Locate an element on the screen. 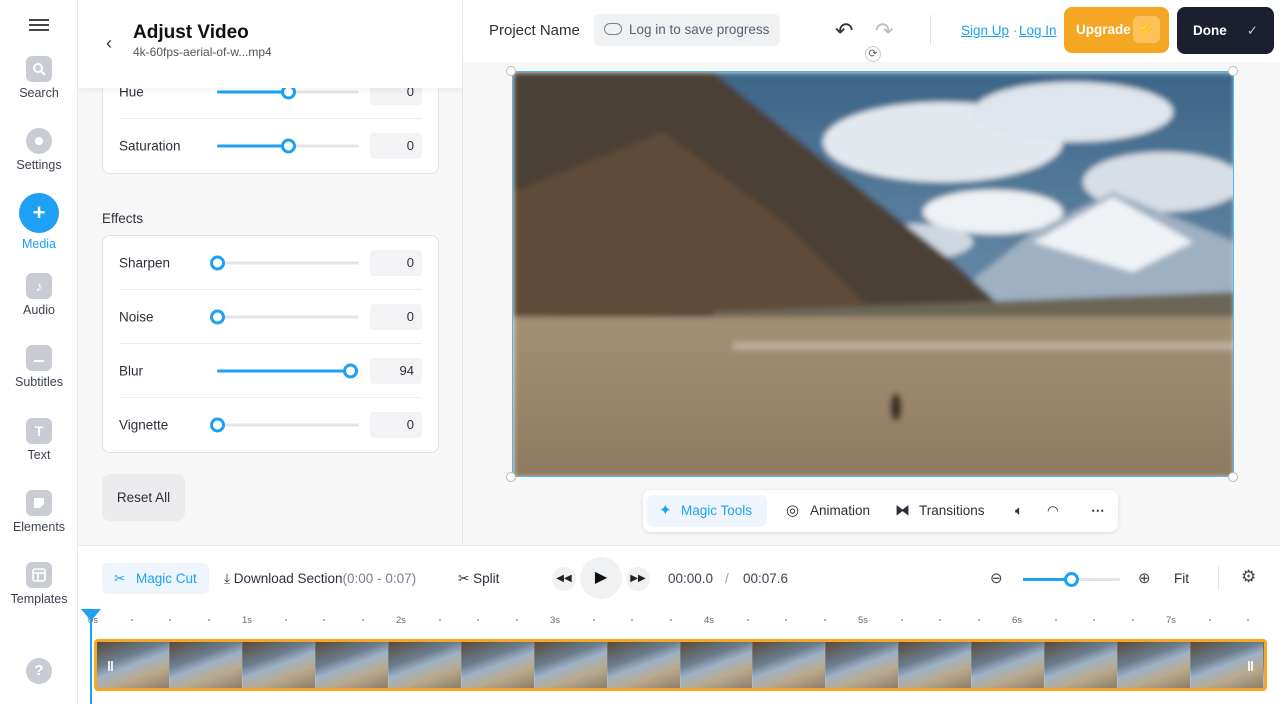  nav-audio: ♪ Audio is located at coordinates (39, 295).